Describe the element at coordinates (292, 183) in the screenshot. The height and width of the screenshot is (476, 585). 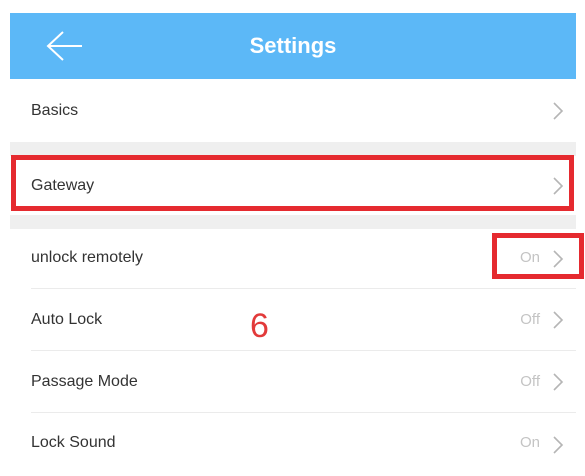
I see `gateway-highlight-box` at that location.